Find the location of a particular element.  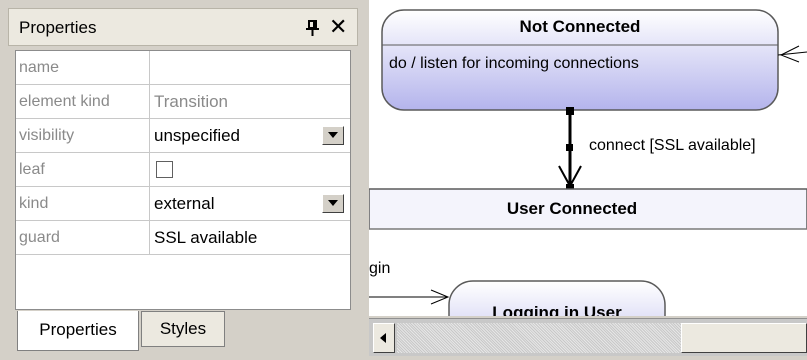

scroll-left-button is located at coordinates (384, 338).